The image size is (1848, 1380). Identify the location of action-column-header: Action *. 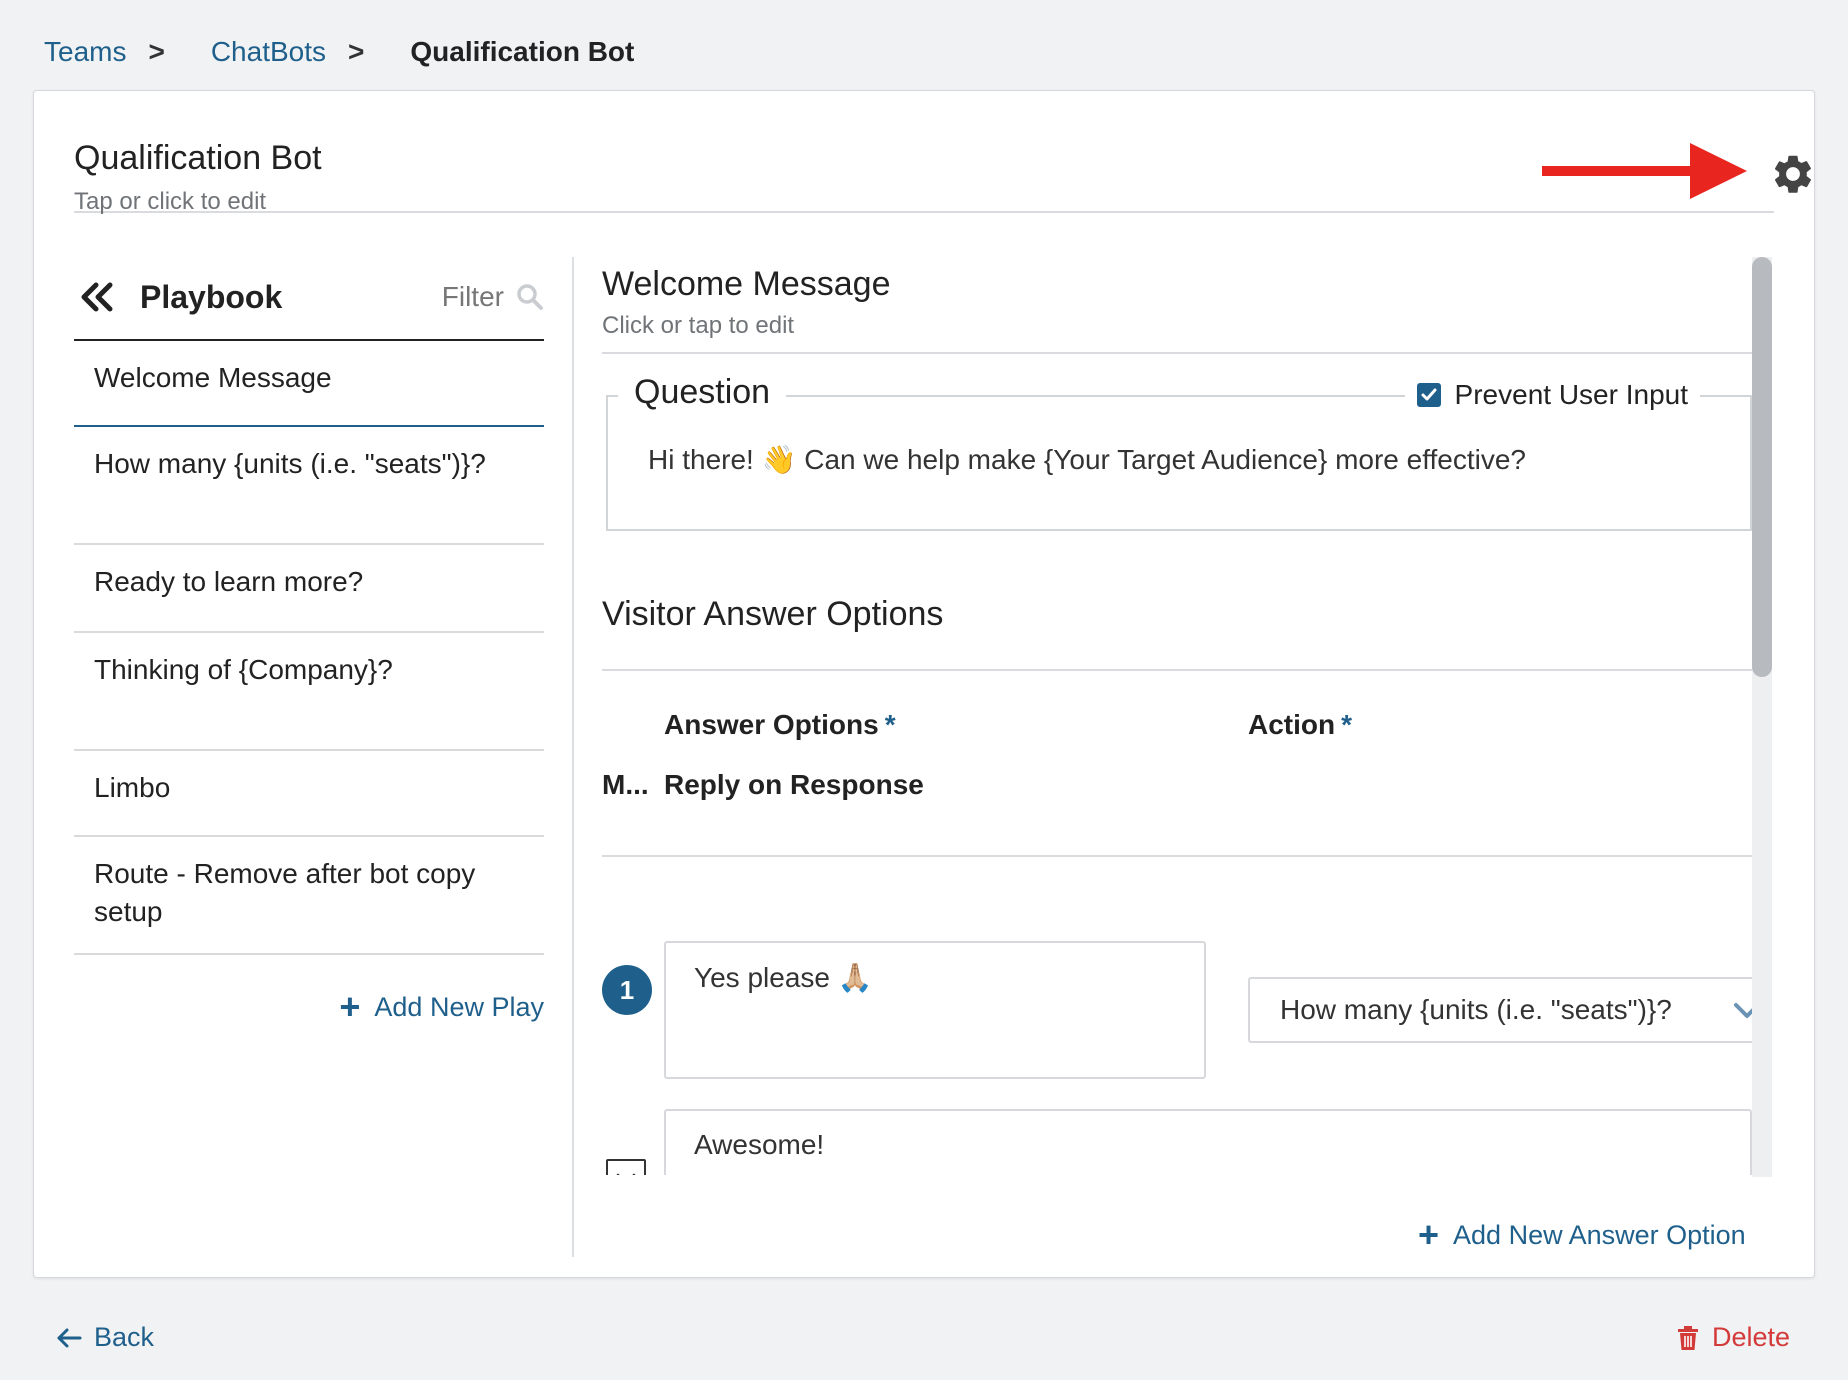
(1300, 725).